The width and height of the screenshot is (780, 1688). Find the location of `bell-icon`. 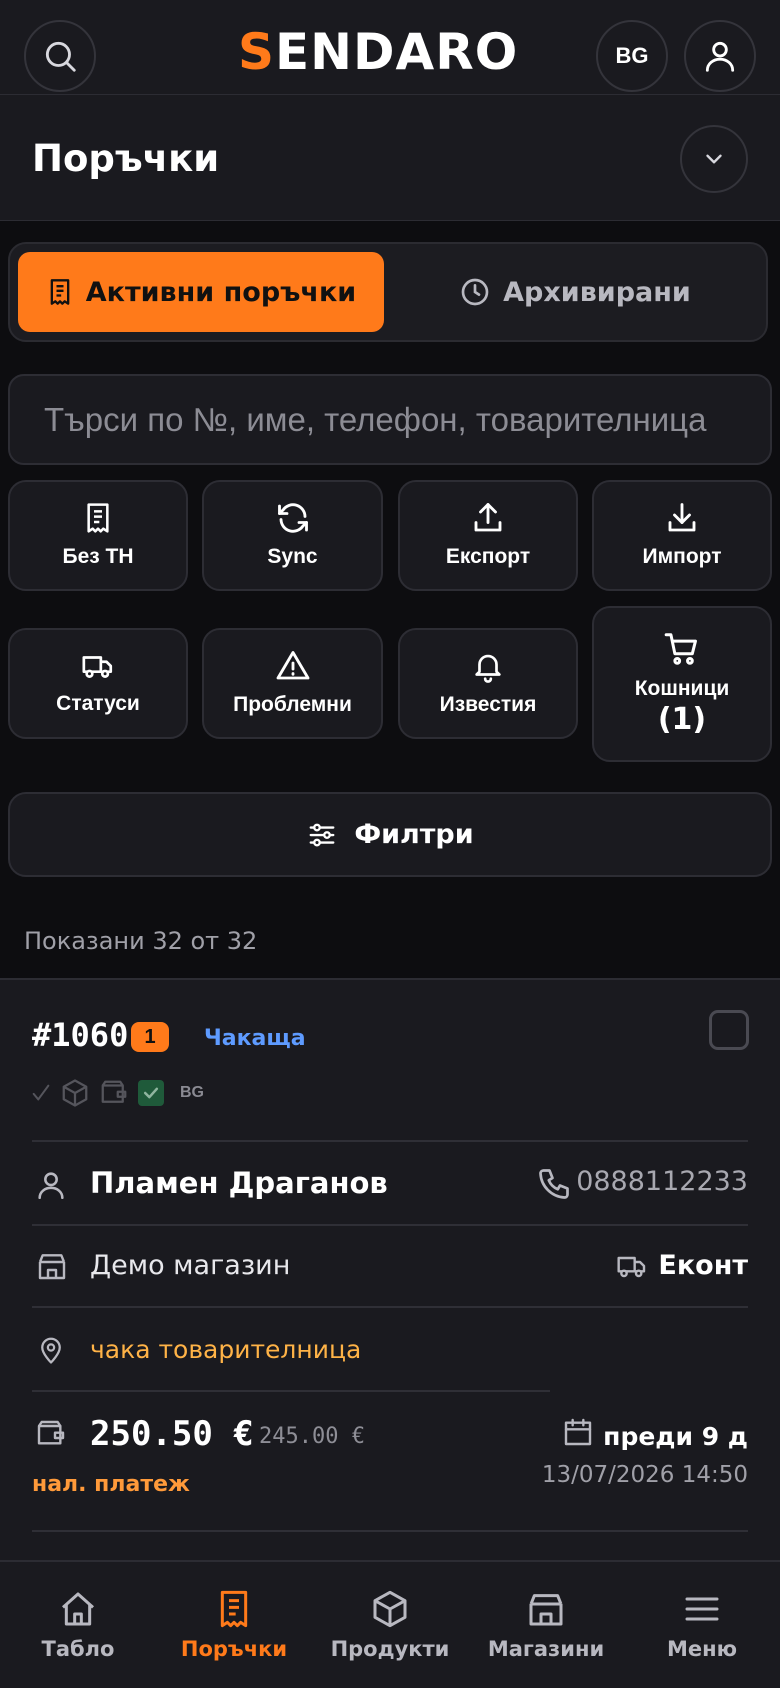

bell-icon is located at coordinates (488, 669).